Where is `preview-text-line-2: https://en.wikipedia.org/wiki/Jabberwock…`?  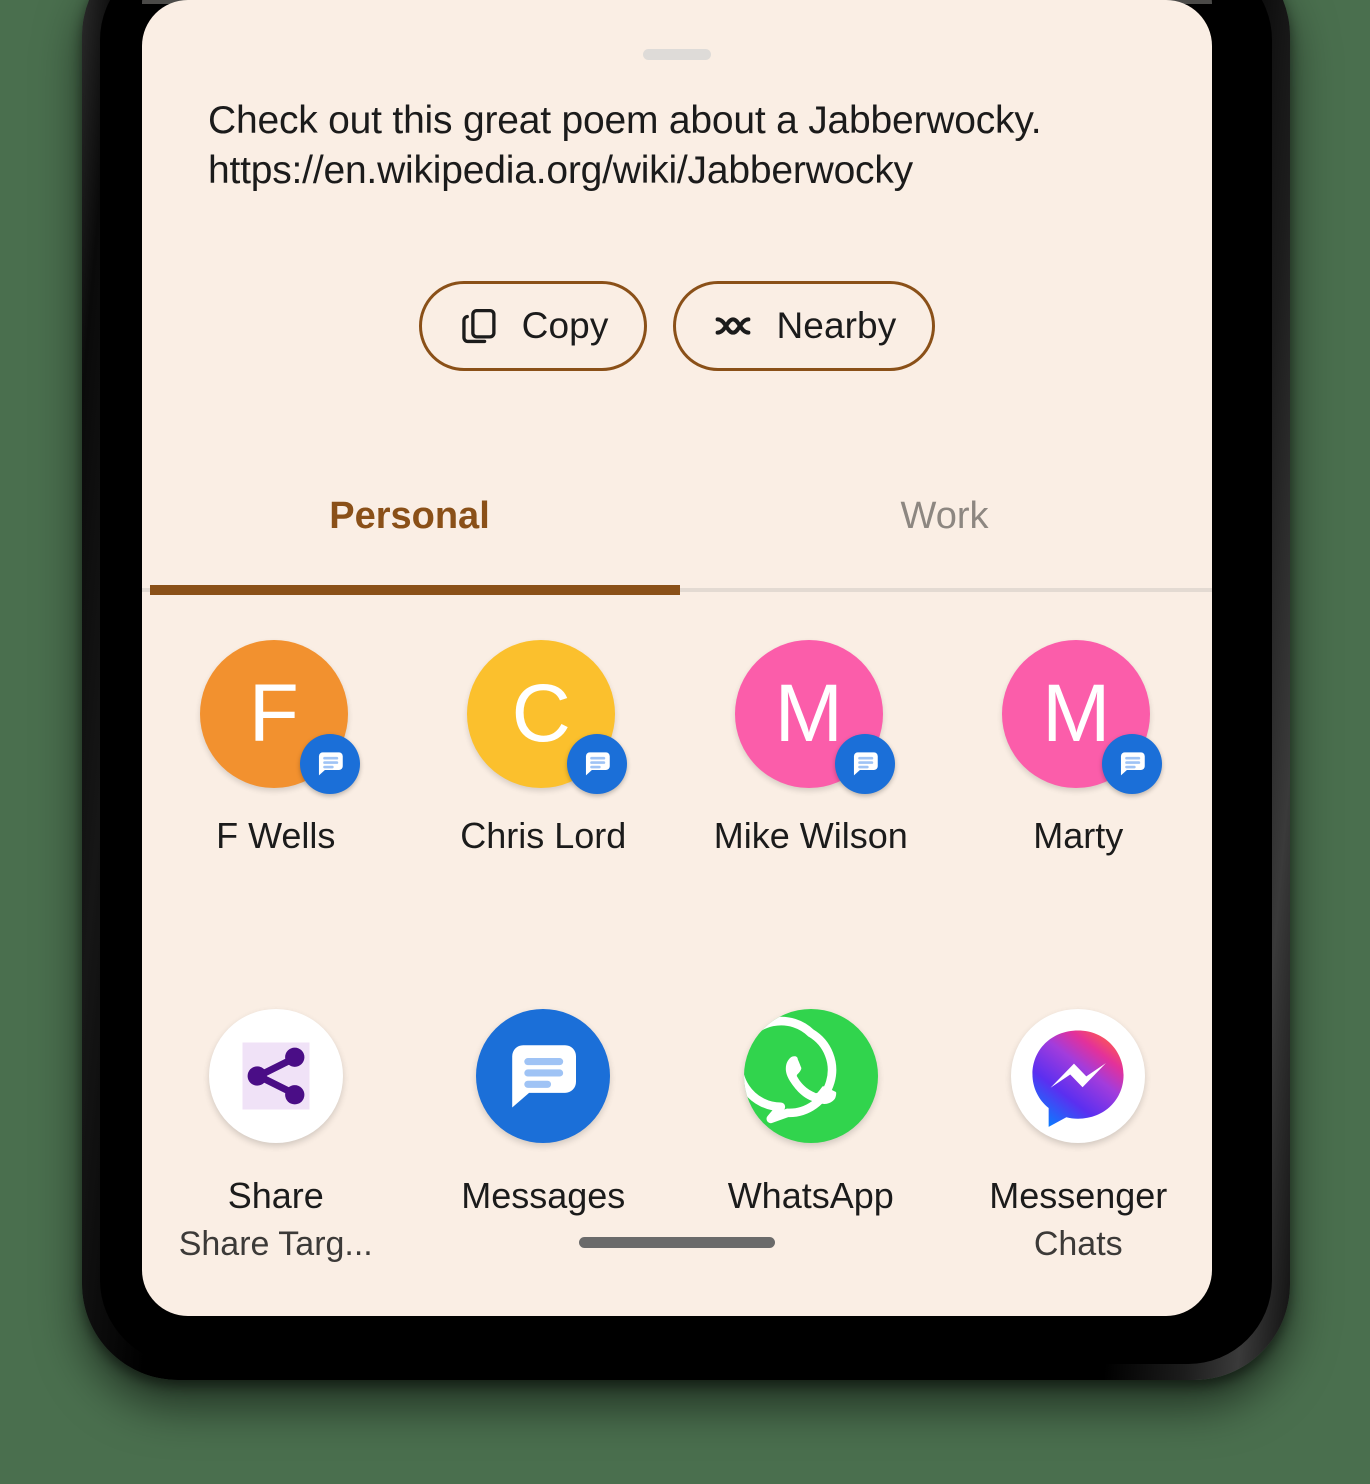
preview-text-line-2: https://en.wikipedia.org/wiki/Jabberwock… is located at coordinates (560, 170).